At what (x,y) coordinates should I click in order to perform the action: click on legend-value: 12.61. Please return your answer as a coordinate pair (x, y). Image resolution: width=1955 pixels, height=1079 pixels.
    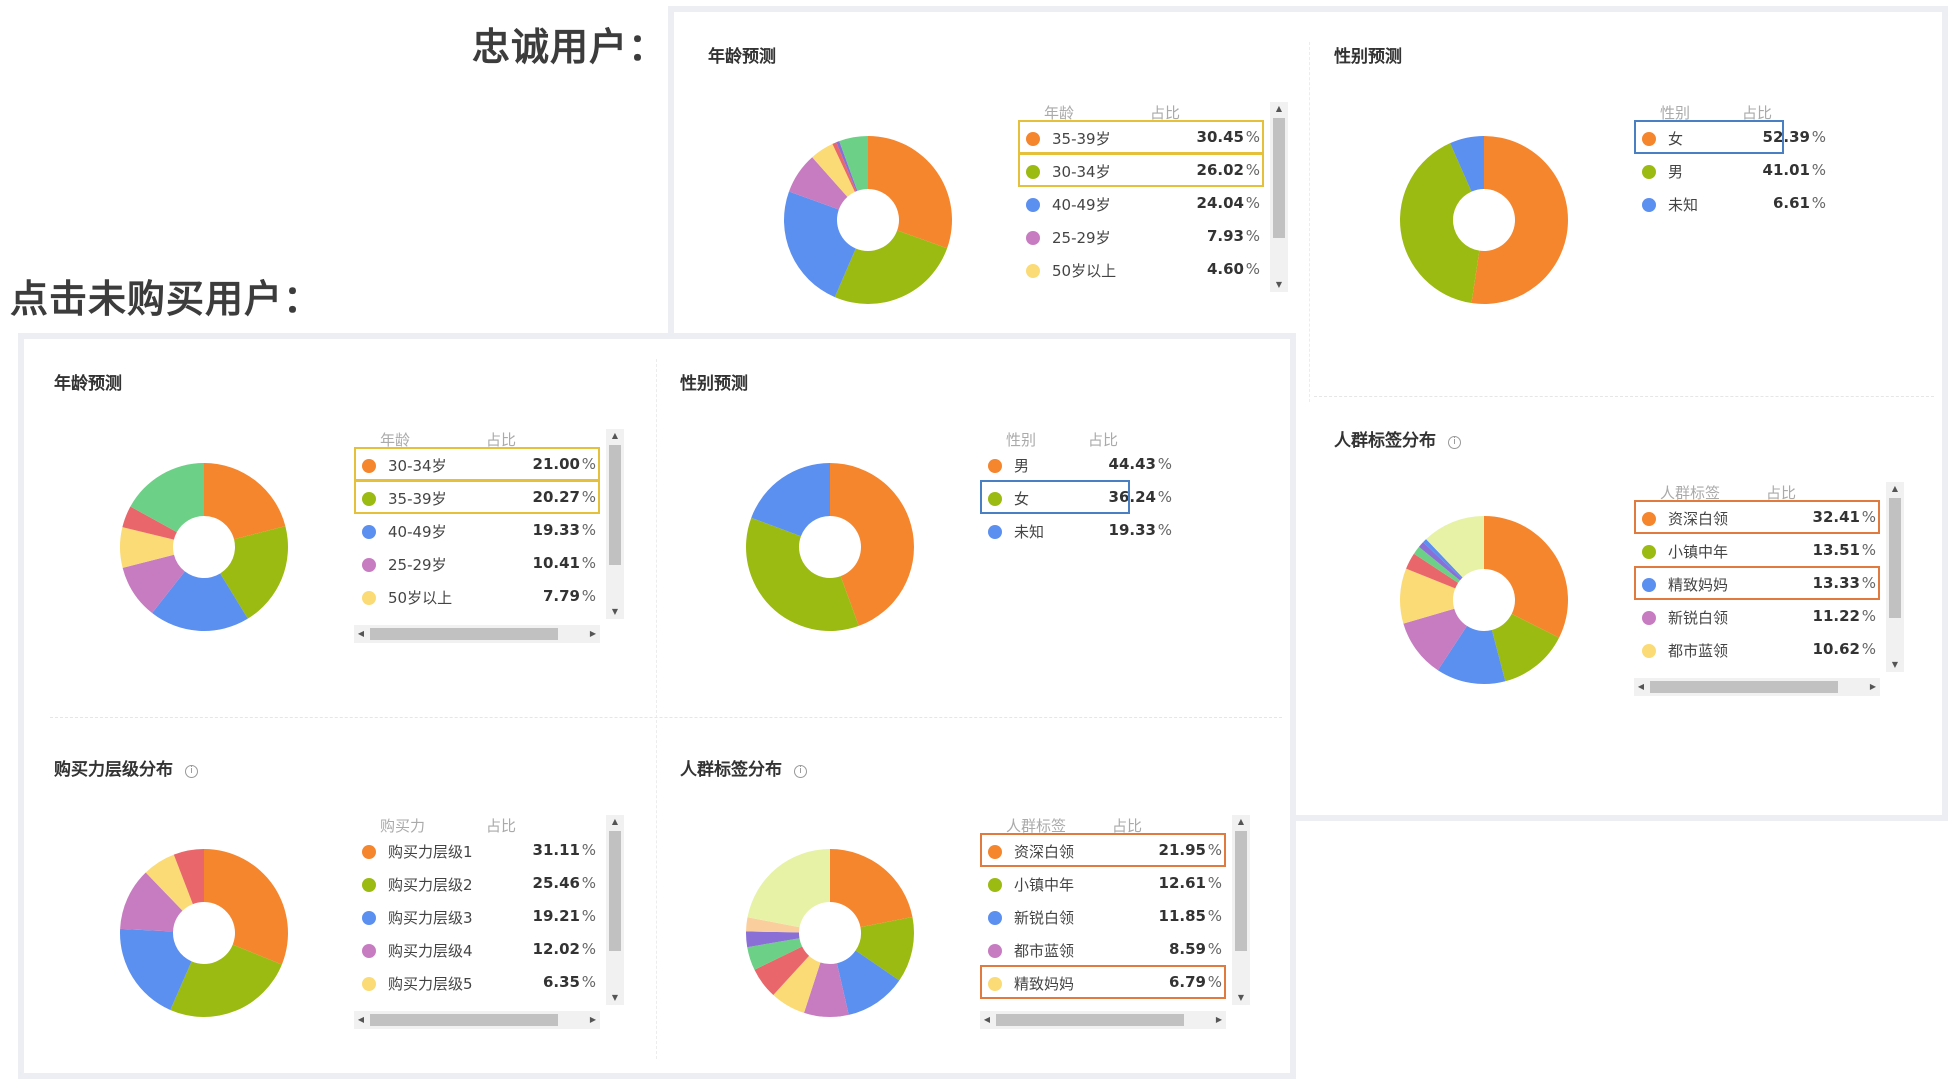
    Looking at the image, I should click on (1182, 883).